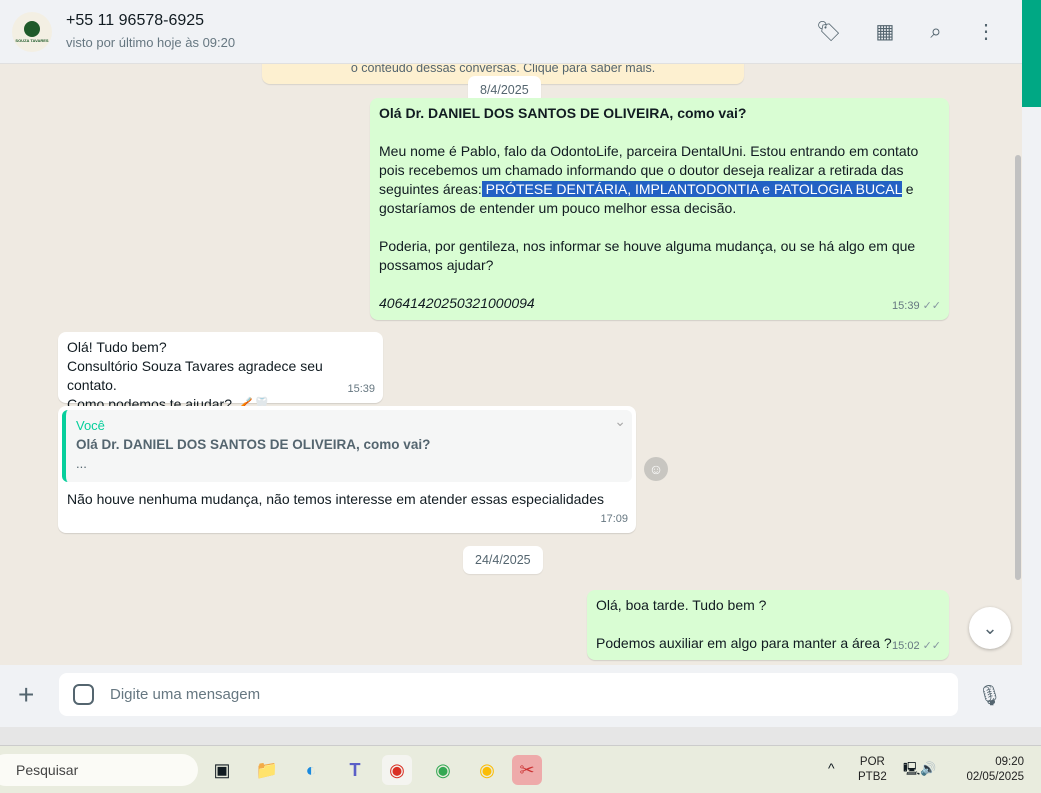 This screenshot has width=1041, height=793. I want to click on search-icon: ⌕, so click(936, 32).